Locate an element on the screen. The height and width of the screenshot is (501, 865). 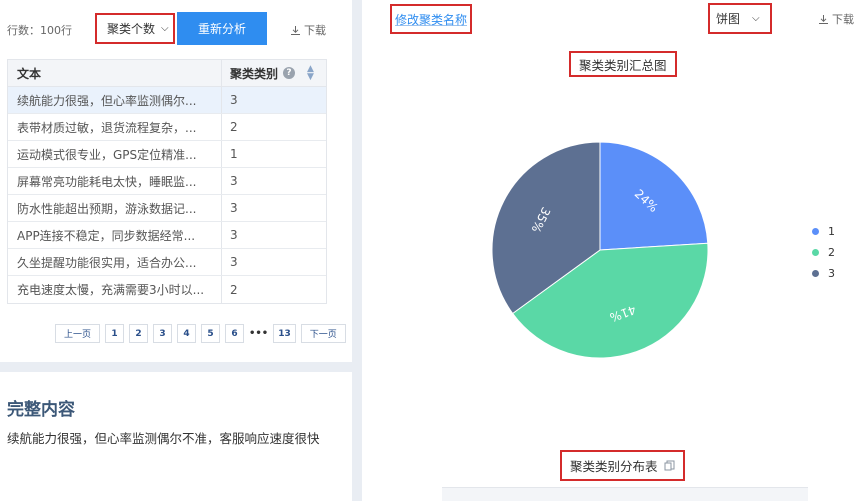
pager-page-1: 1 is located at coordinates (115, 333).